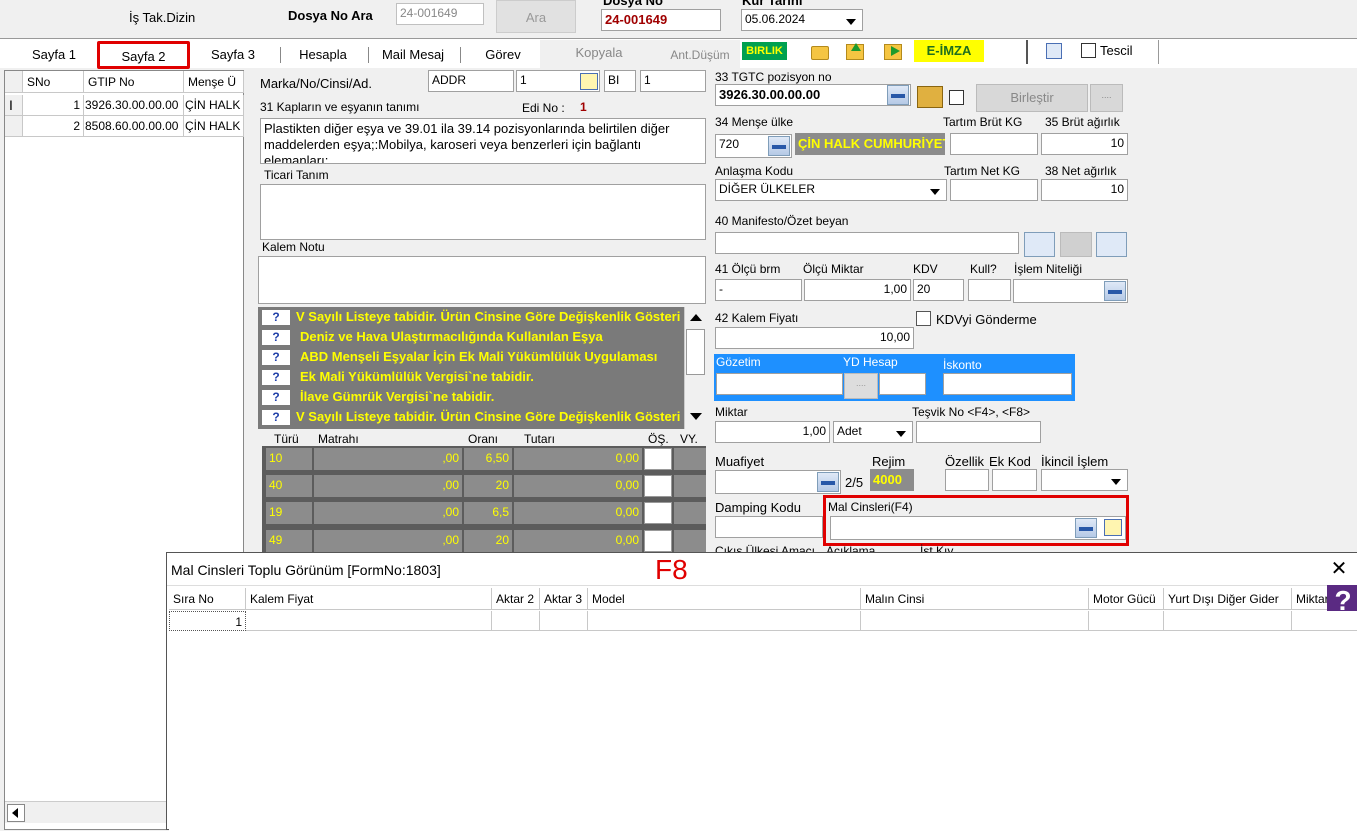  I want to click on manifesto-add-icon, so click(1111, 244).